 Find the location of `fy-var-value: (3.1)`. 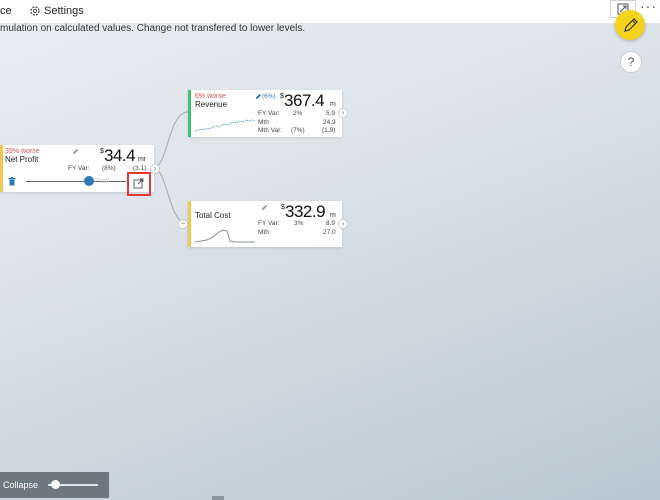

fy-var-value: (3.1) is located at coordinates (140, 168).